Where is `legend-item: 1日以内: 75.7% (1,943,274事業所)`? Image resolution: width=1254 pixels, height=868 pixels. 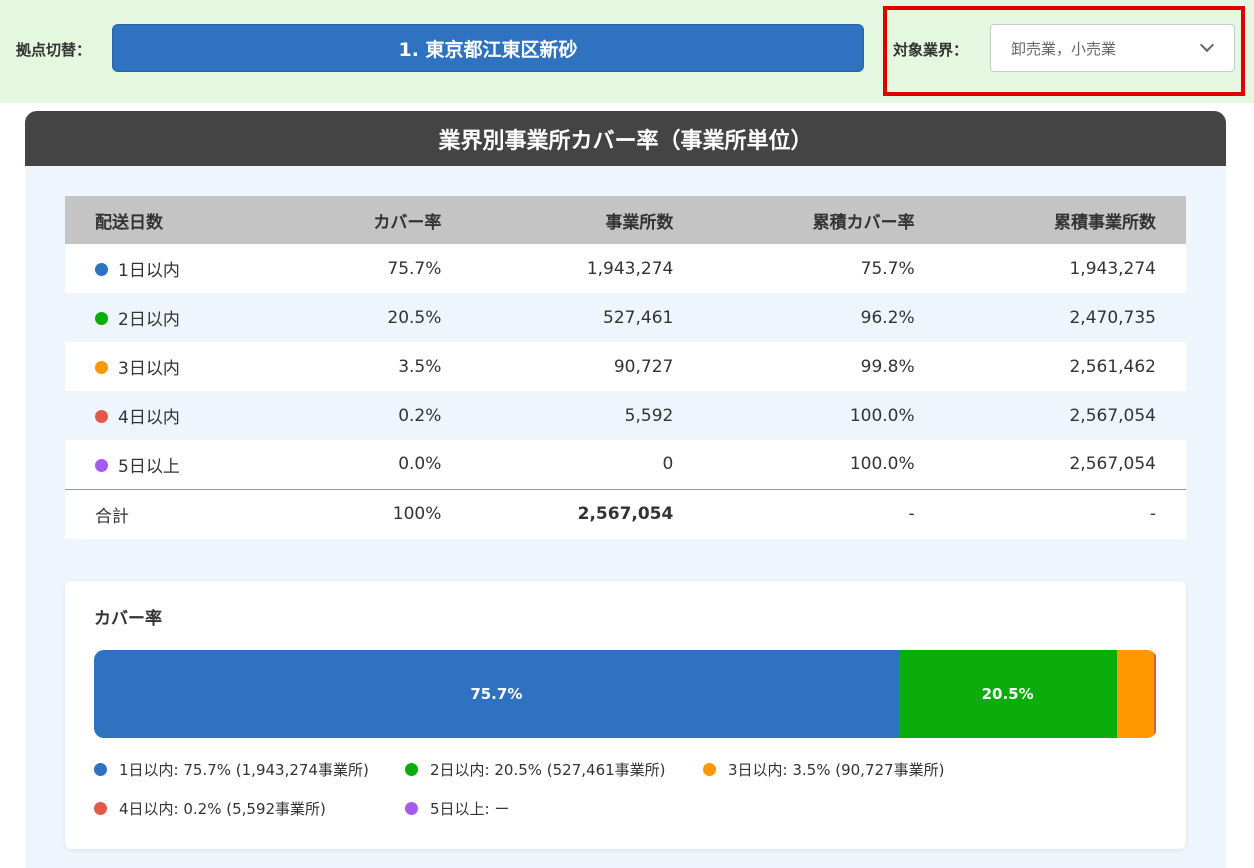
legend-item: 1日以内: 75.7% (1,943,274事業所) is located at coordinates (231, 769).